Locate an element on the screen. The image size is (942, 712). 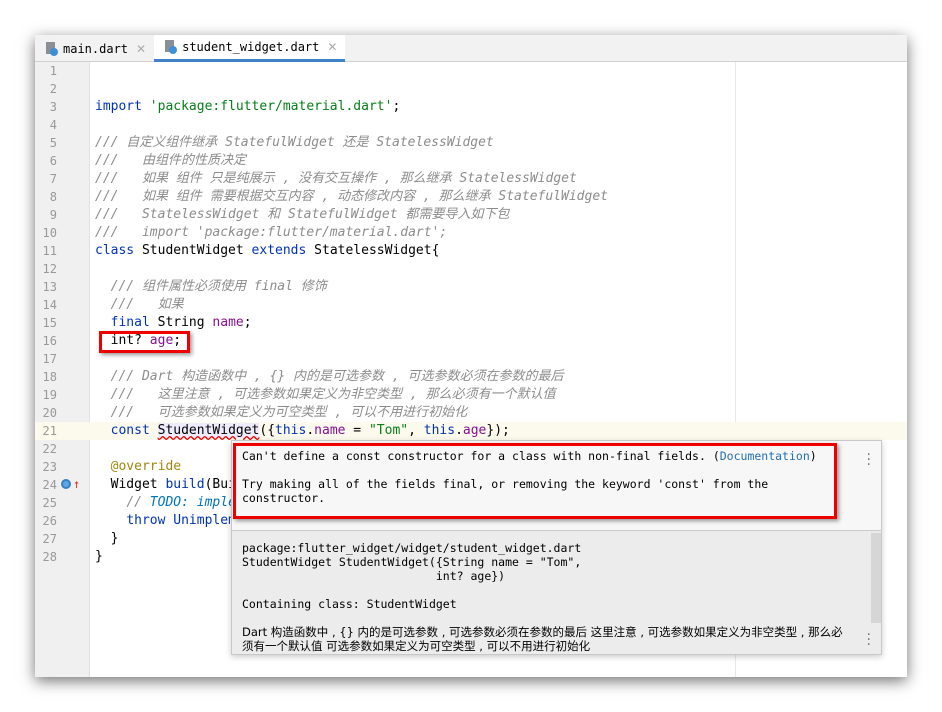
tab-student-widget-dart: student_widget.dart ✕ is located at coordinates (250, 48).